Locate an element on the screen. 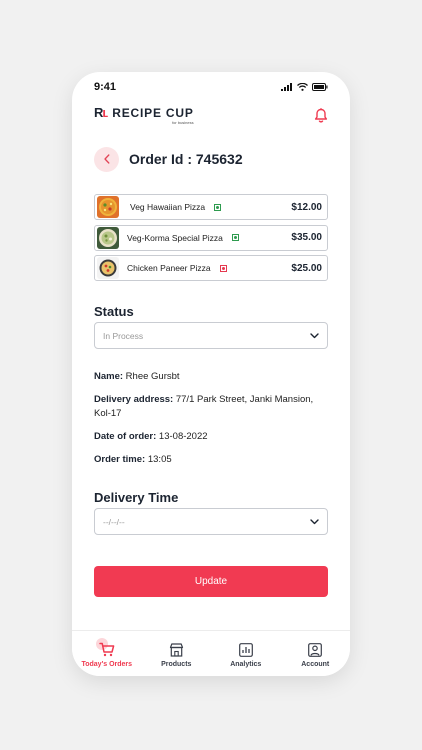  status-bar: 9:41 is located at coordinates (211, 87).